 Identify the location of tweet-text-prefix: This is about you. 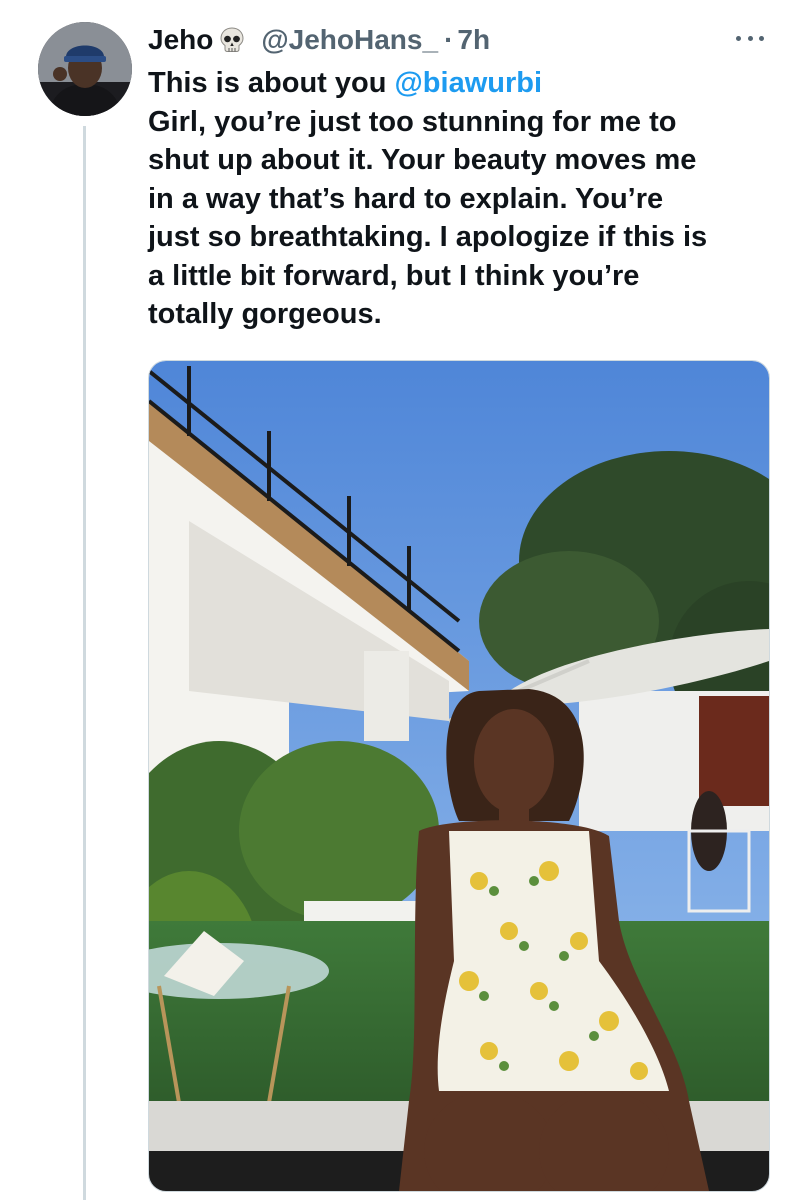
(271, 83).